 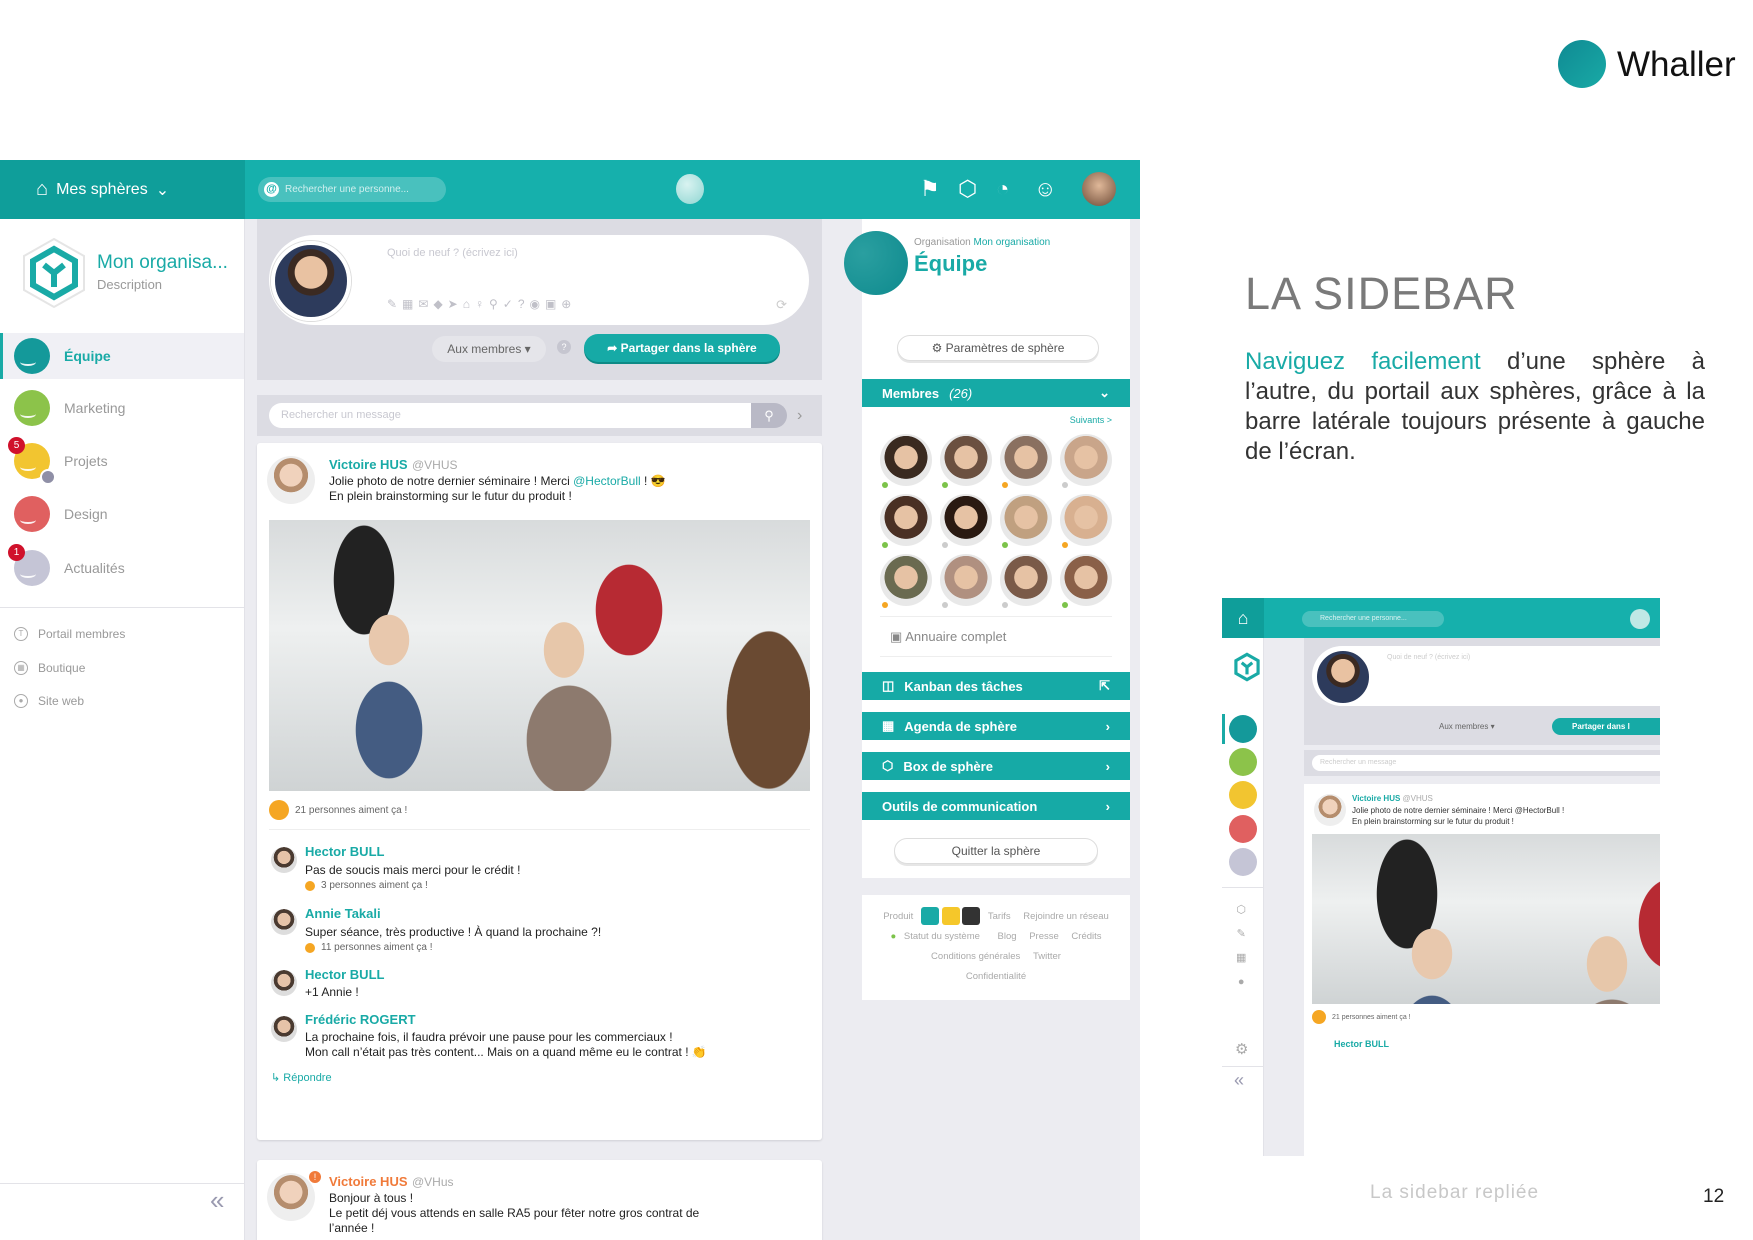 I want to click on sphere-actualites, so click(x=1243, y=862).